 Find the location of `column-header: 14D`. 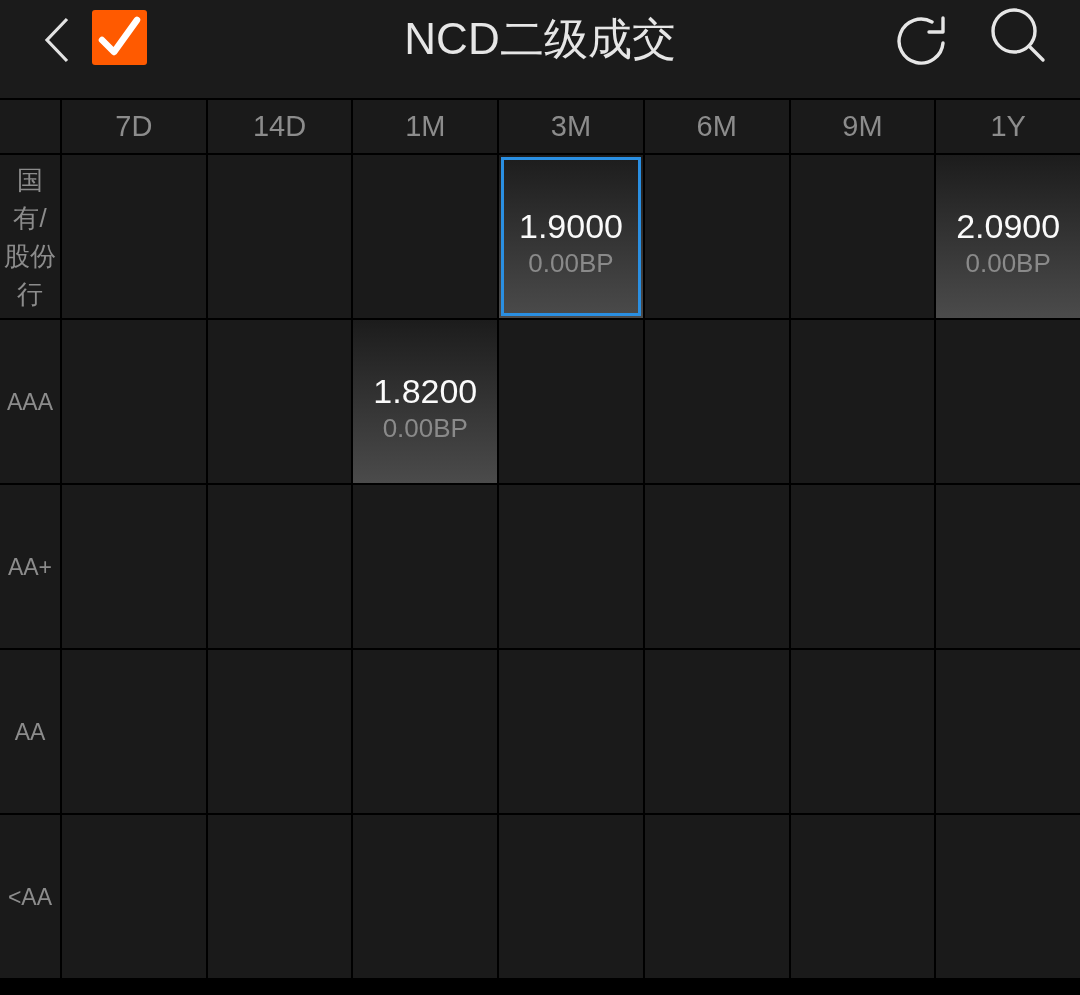

column-header: 14D is located at coordinates (279, 126).